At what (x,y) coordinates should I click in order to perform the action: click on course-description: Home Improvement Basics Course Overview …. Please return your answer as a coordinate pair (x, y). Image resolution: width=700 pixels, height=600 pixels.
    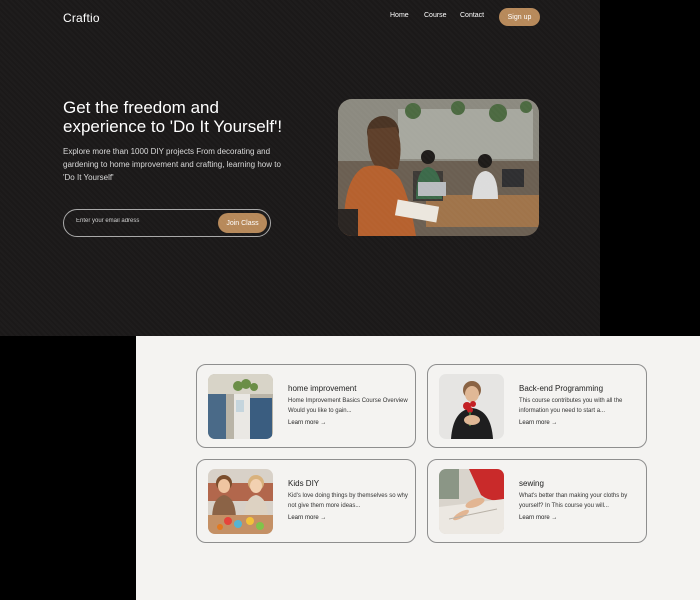
    Looking at the image, I should click on (348, 406).